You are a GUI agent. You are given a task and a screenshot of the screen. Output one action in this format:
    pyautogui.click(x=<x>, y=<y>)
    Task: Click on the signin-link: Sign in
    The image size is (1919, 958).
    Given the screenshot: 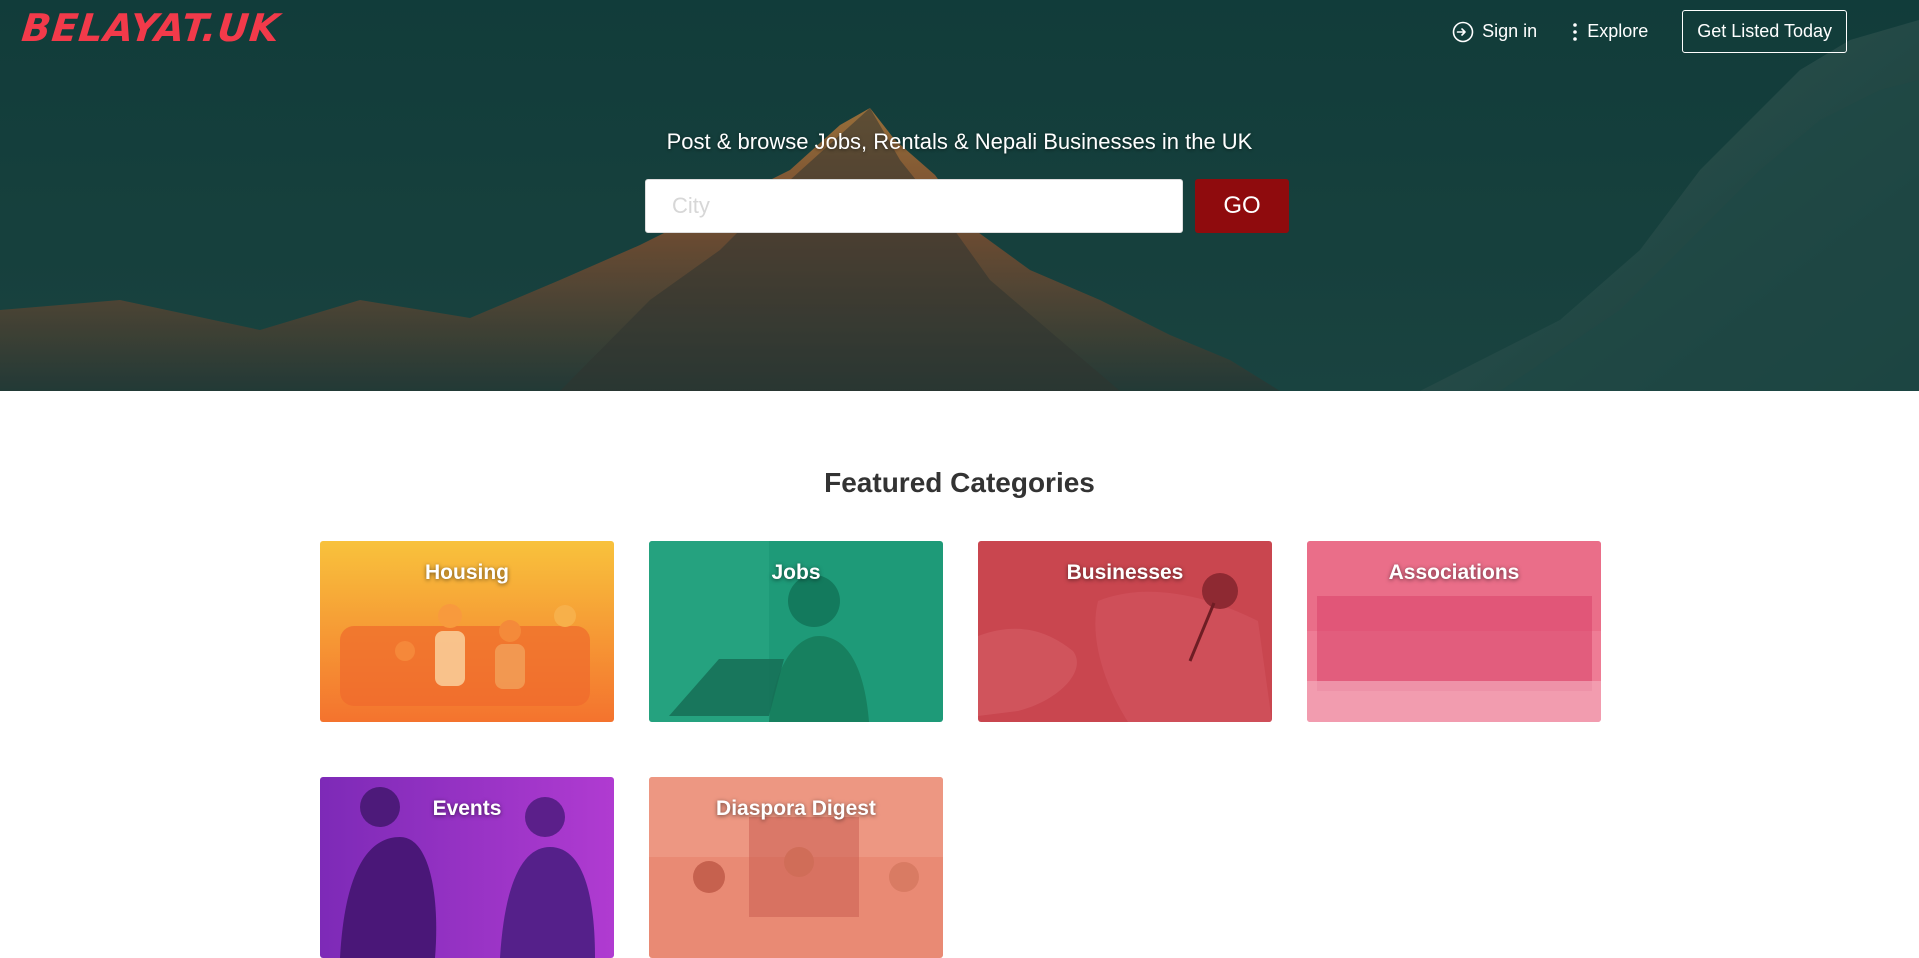 What is the action you would take?
    pyautogui.click(x=1494, y=32)
    